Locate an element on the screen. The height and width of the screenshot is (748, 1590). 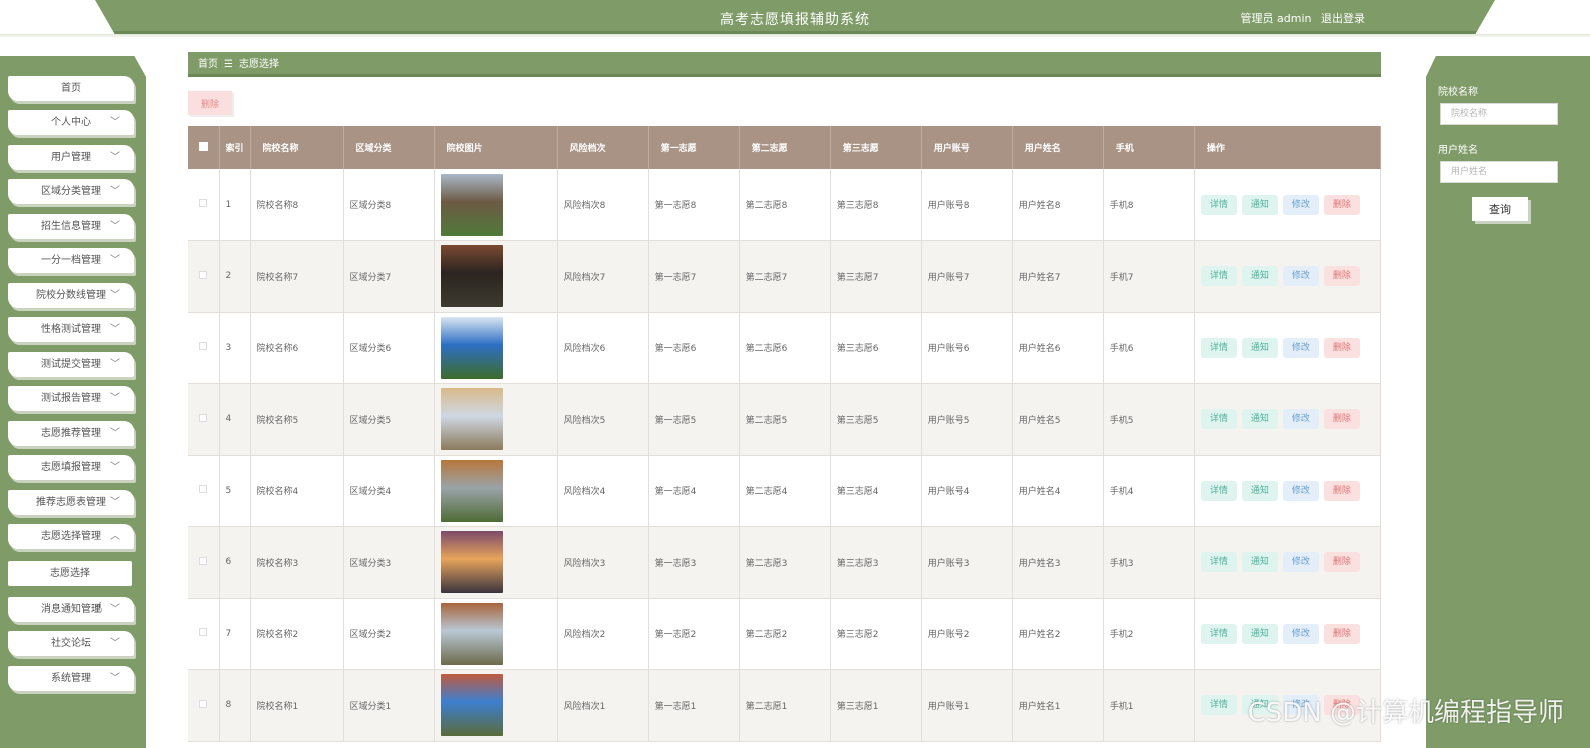
sidebar-item-11: 志愿填报管理 ﹀ is located at coordinates (71, 467).